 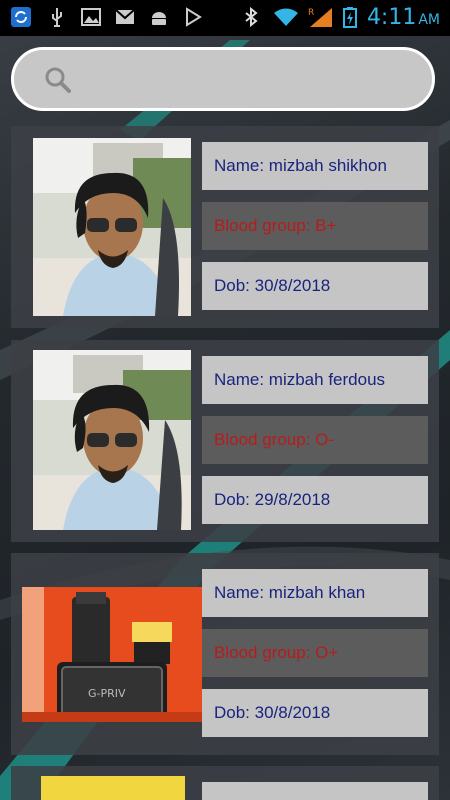 I want to click on search-bar, so click(x=223, y=79).